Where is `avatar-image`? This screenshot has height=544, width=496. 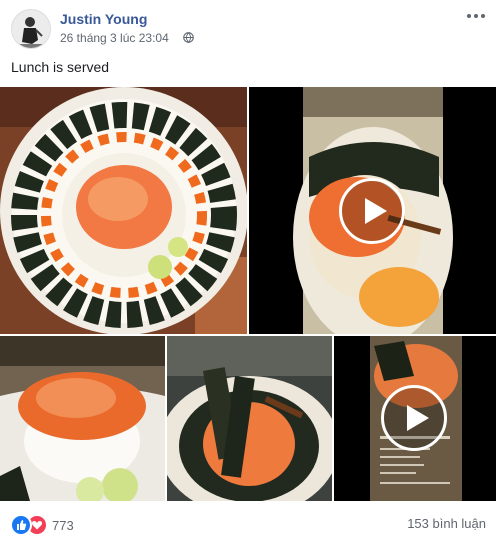 avatar-image is located at coordinates (31, 29).